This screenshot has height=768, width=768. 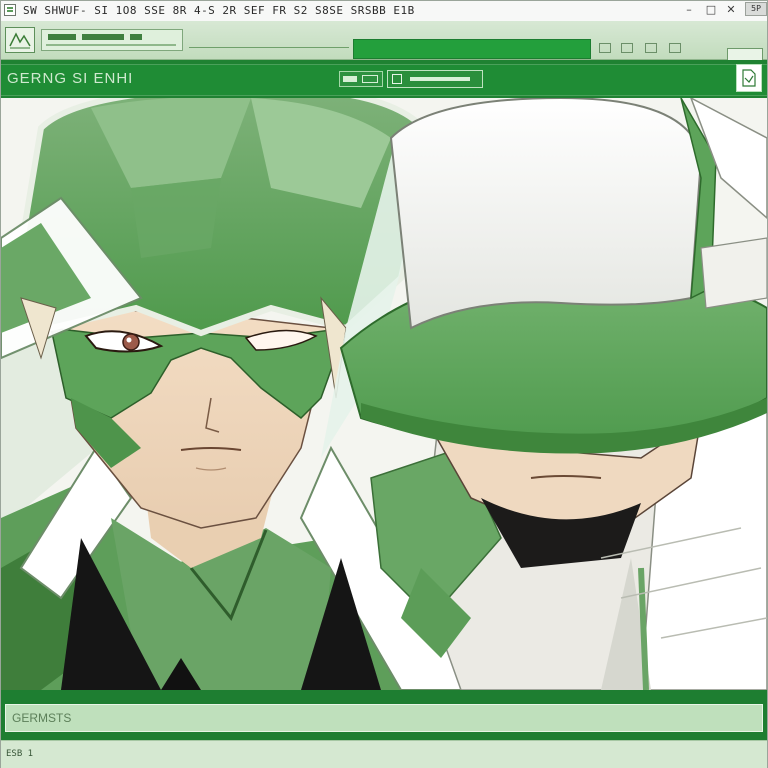 I want to click on document-icon, so click(x=749, y=78).